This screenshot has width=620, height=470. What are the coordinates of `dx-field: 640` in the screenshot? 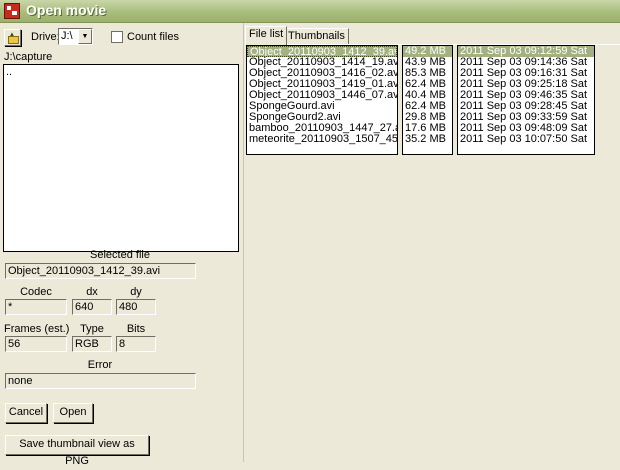 It's located at (92, 307).